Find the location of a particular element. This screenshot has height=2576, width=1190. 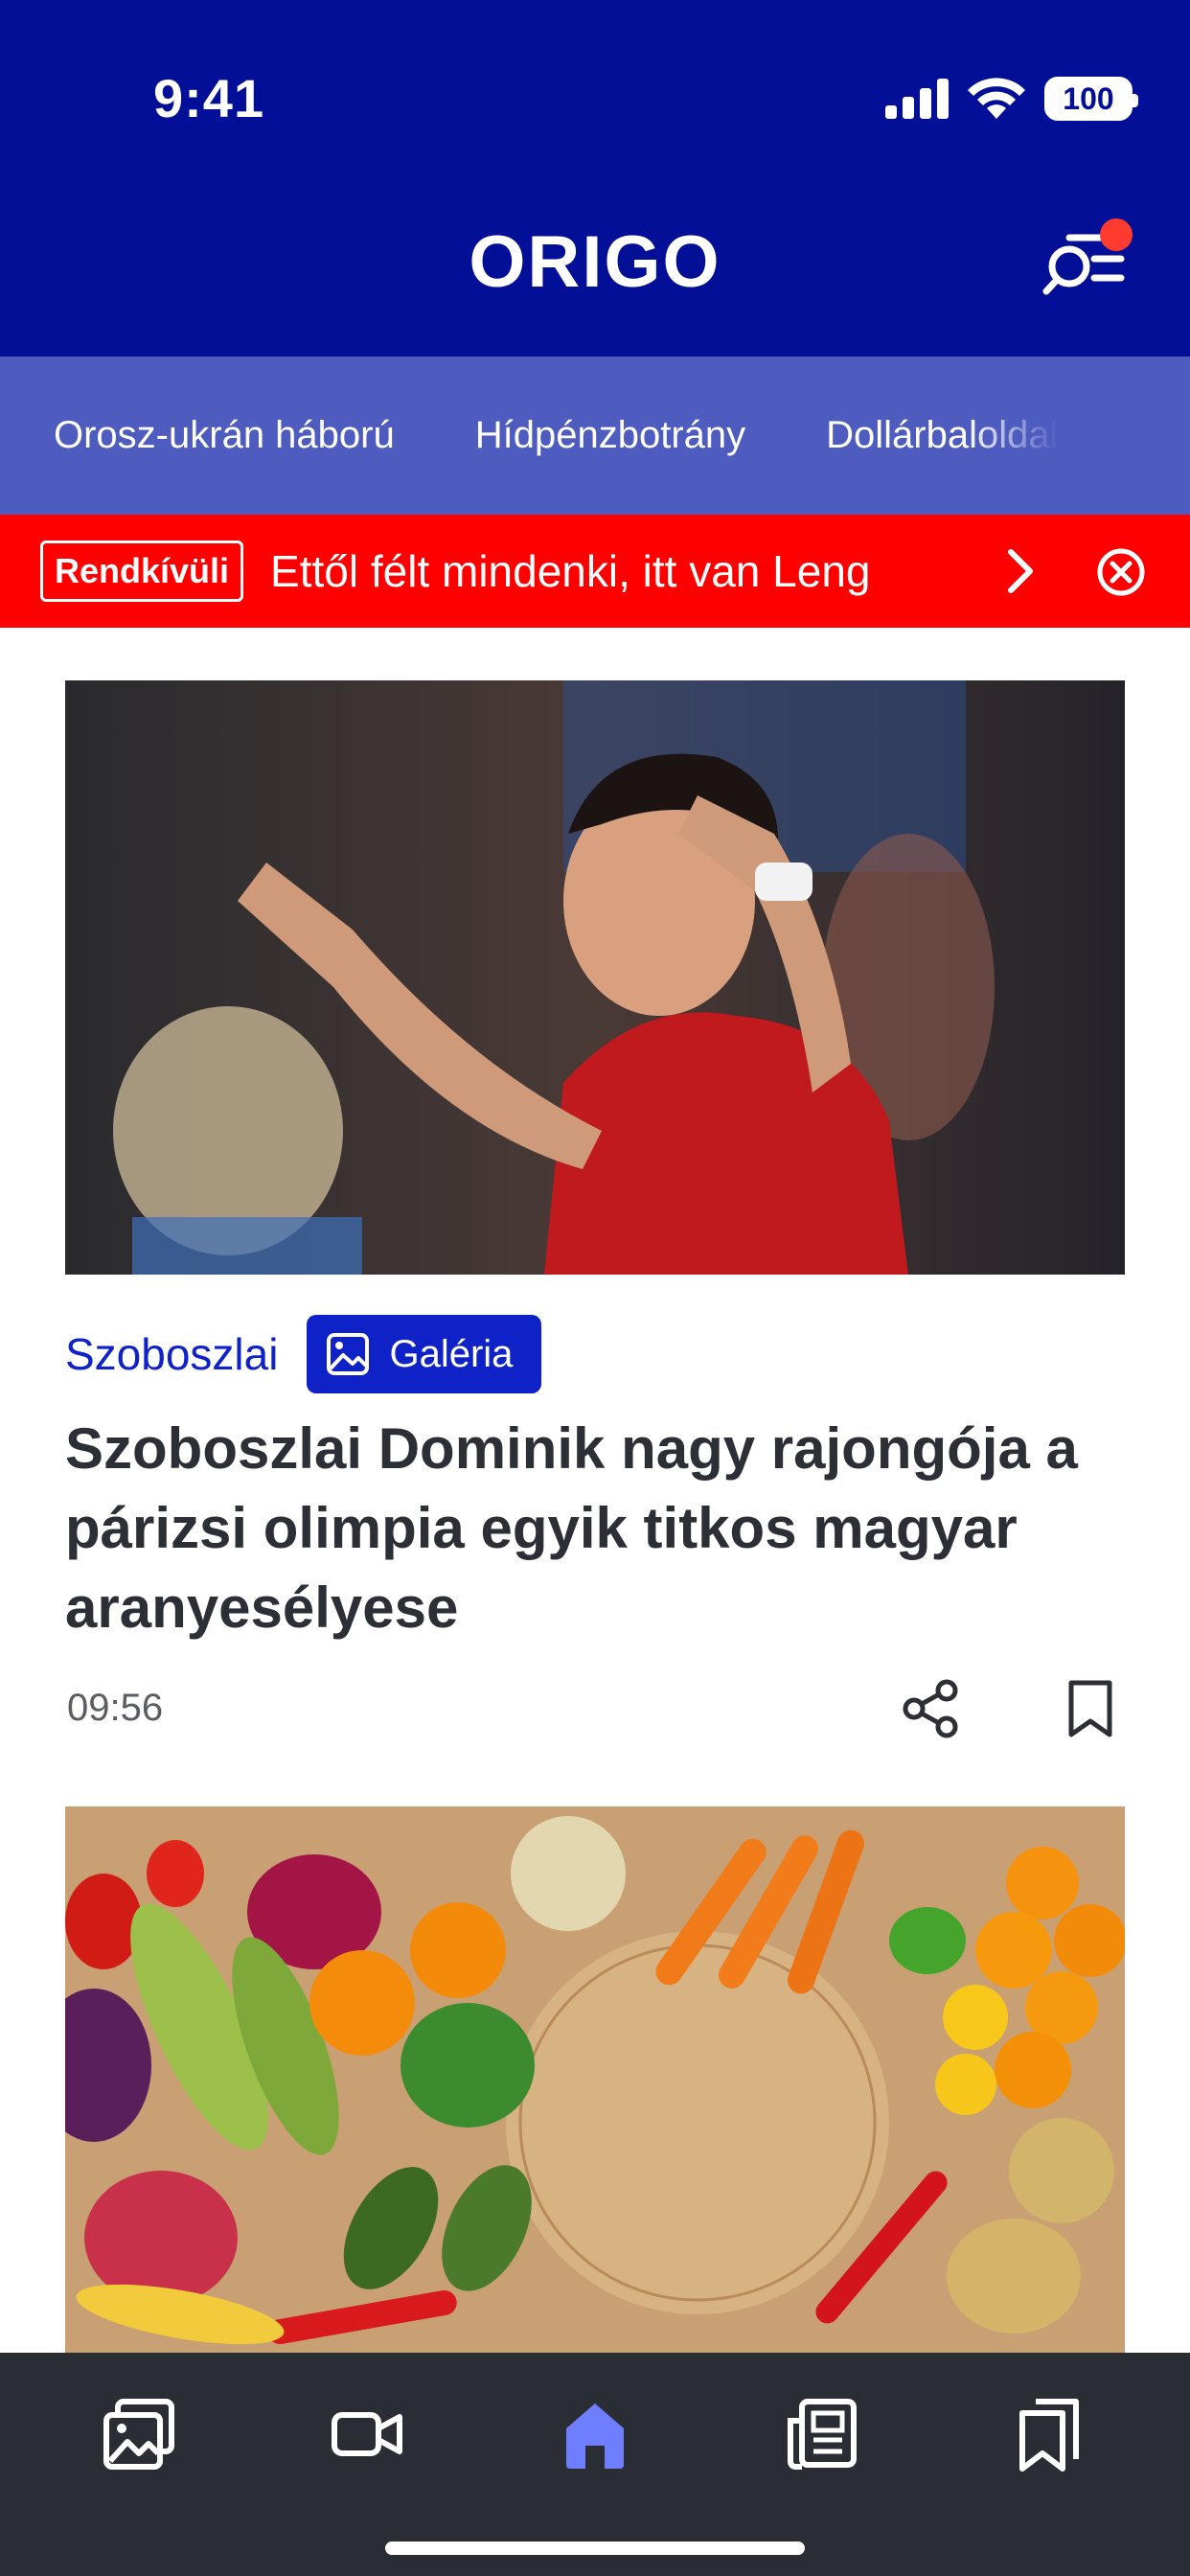

home-indicator is located at coordinates (595, 2548).